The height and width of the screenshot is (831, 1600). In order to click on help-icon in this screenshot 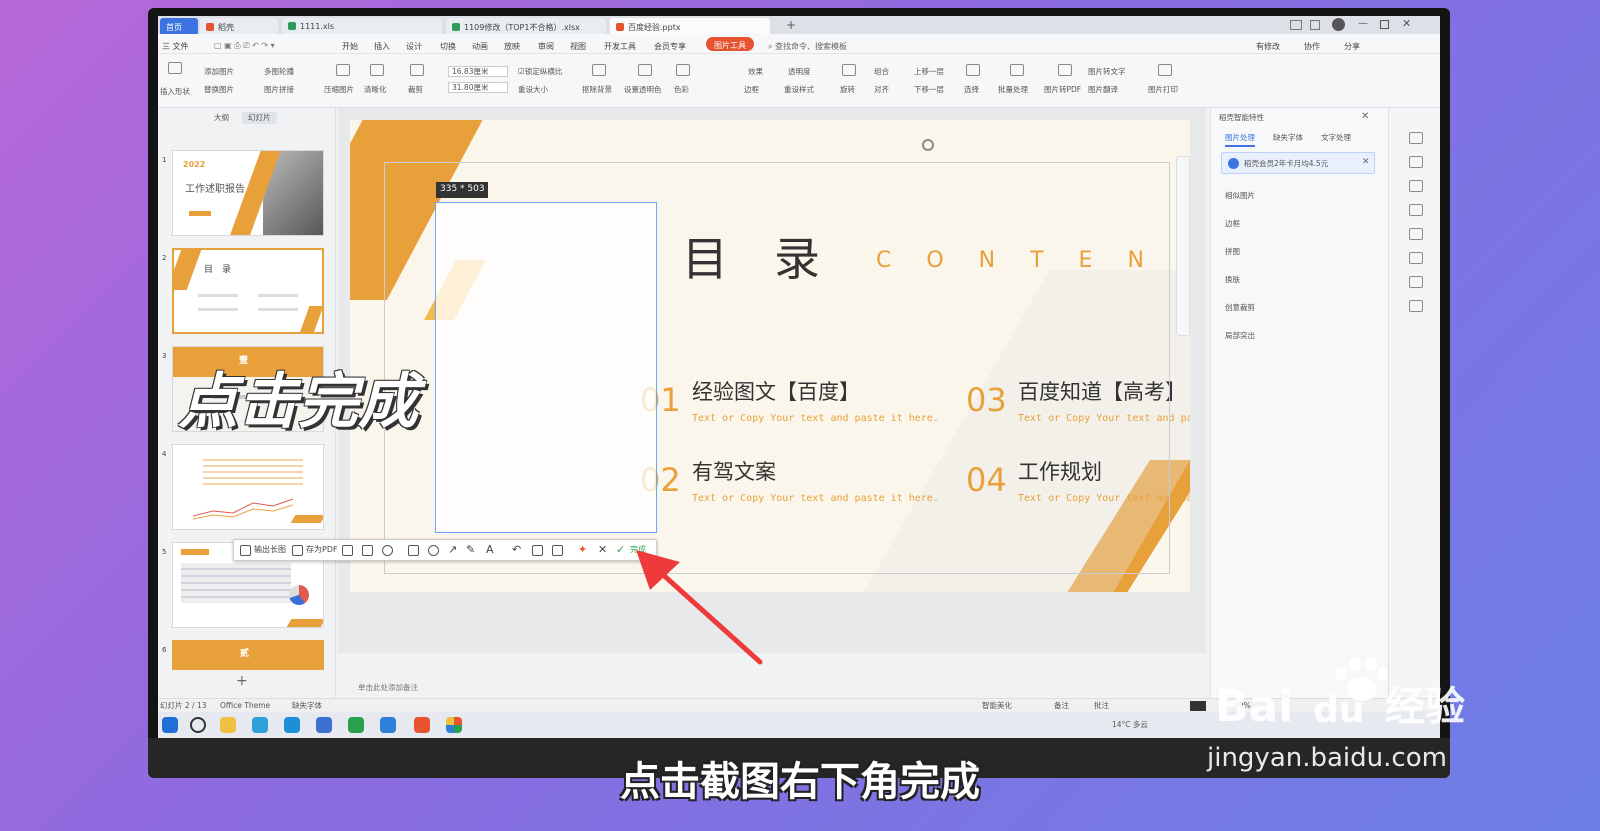, I will do `click(1416, 234)`.